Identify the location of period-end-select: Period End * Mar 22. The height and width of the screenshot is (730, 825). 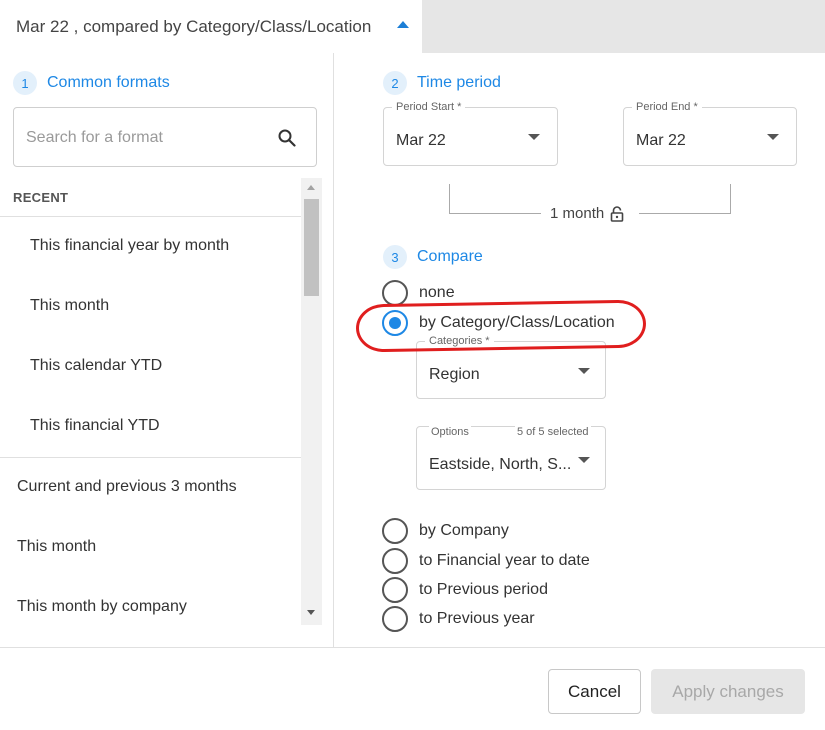
(710, 133).